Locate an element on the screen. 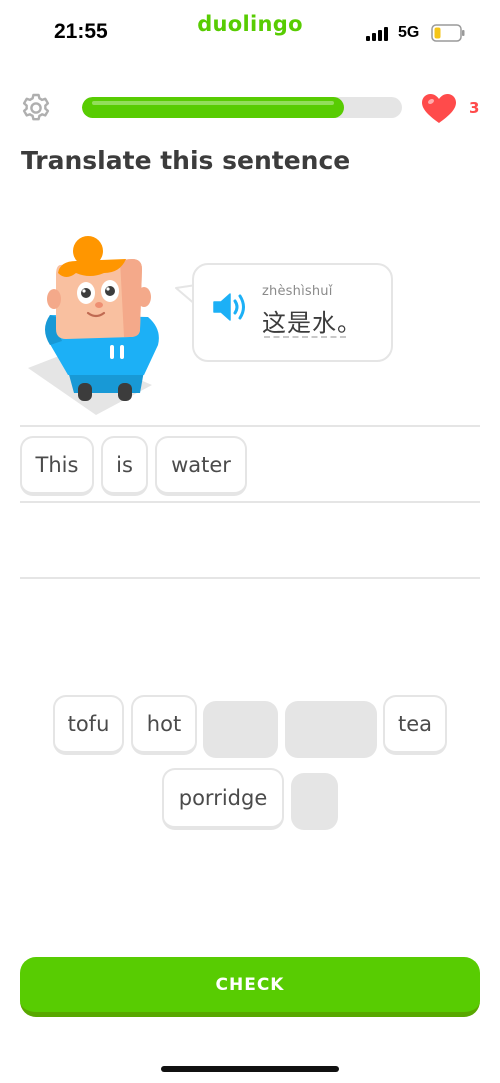  exercise-instruction: Translate this sentence is located at coordinates (186, 160).